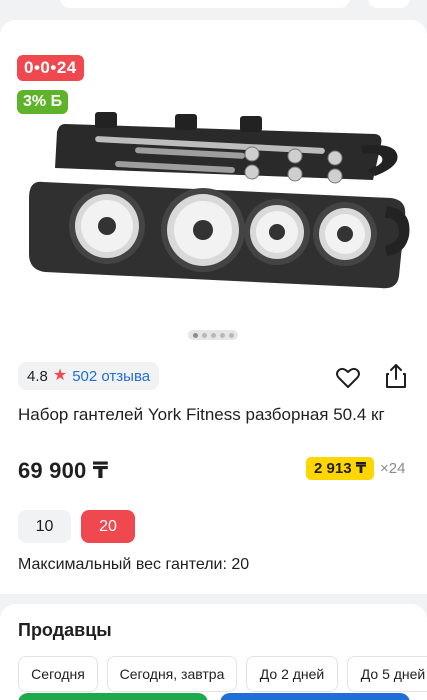 The height and width of the screenshot is (700, 427). Describe the element at coordinates (172, 674) in the screenshot. I see `delivery-filter-today-tomorrow: Сегодня, завтра` at that location.